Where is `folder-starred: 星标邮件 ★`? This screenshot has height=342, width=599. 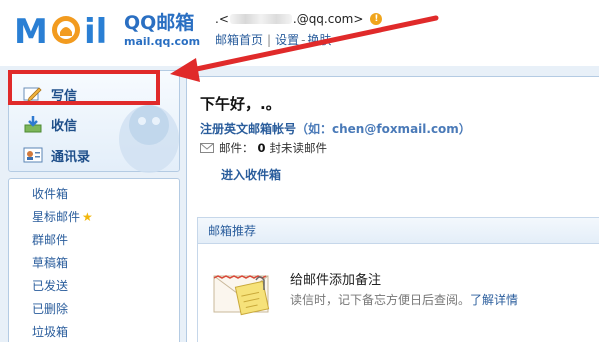 folder-starred: 星标邮件 ★ is located at coordinates (62, 216).